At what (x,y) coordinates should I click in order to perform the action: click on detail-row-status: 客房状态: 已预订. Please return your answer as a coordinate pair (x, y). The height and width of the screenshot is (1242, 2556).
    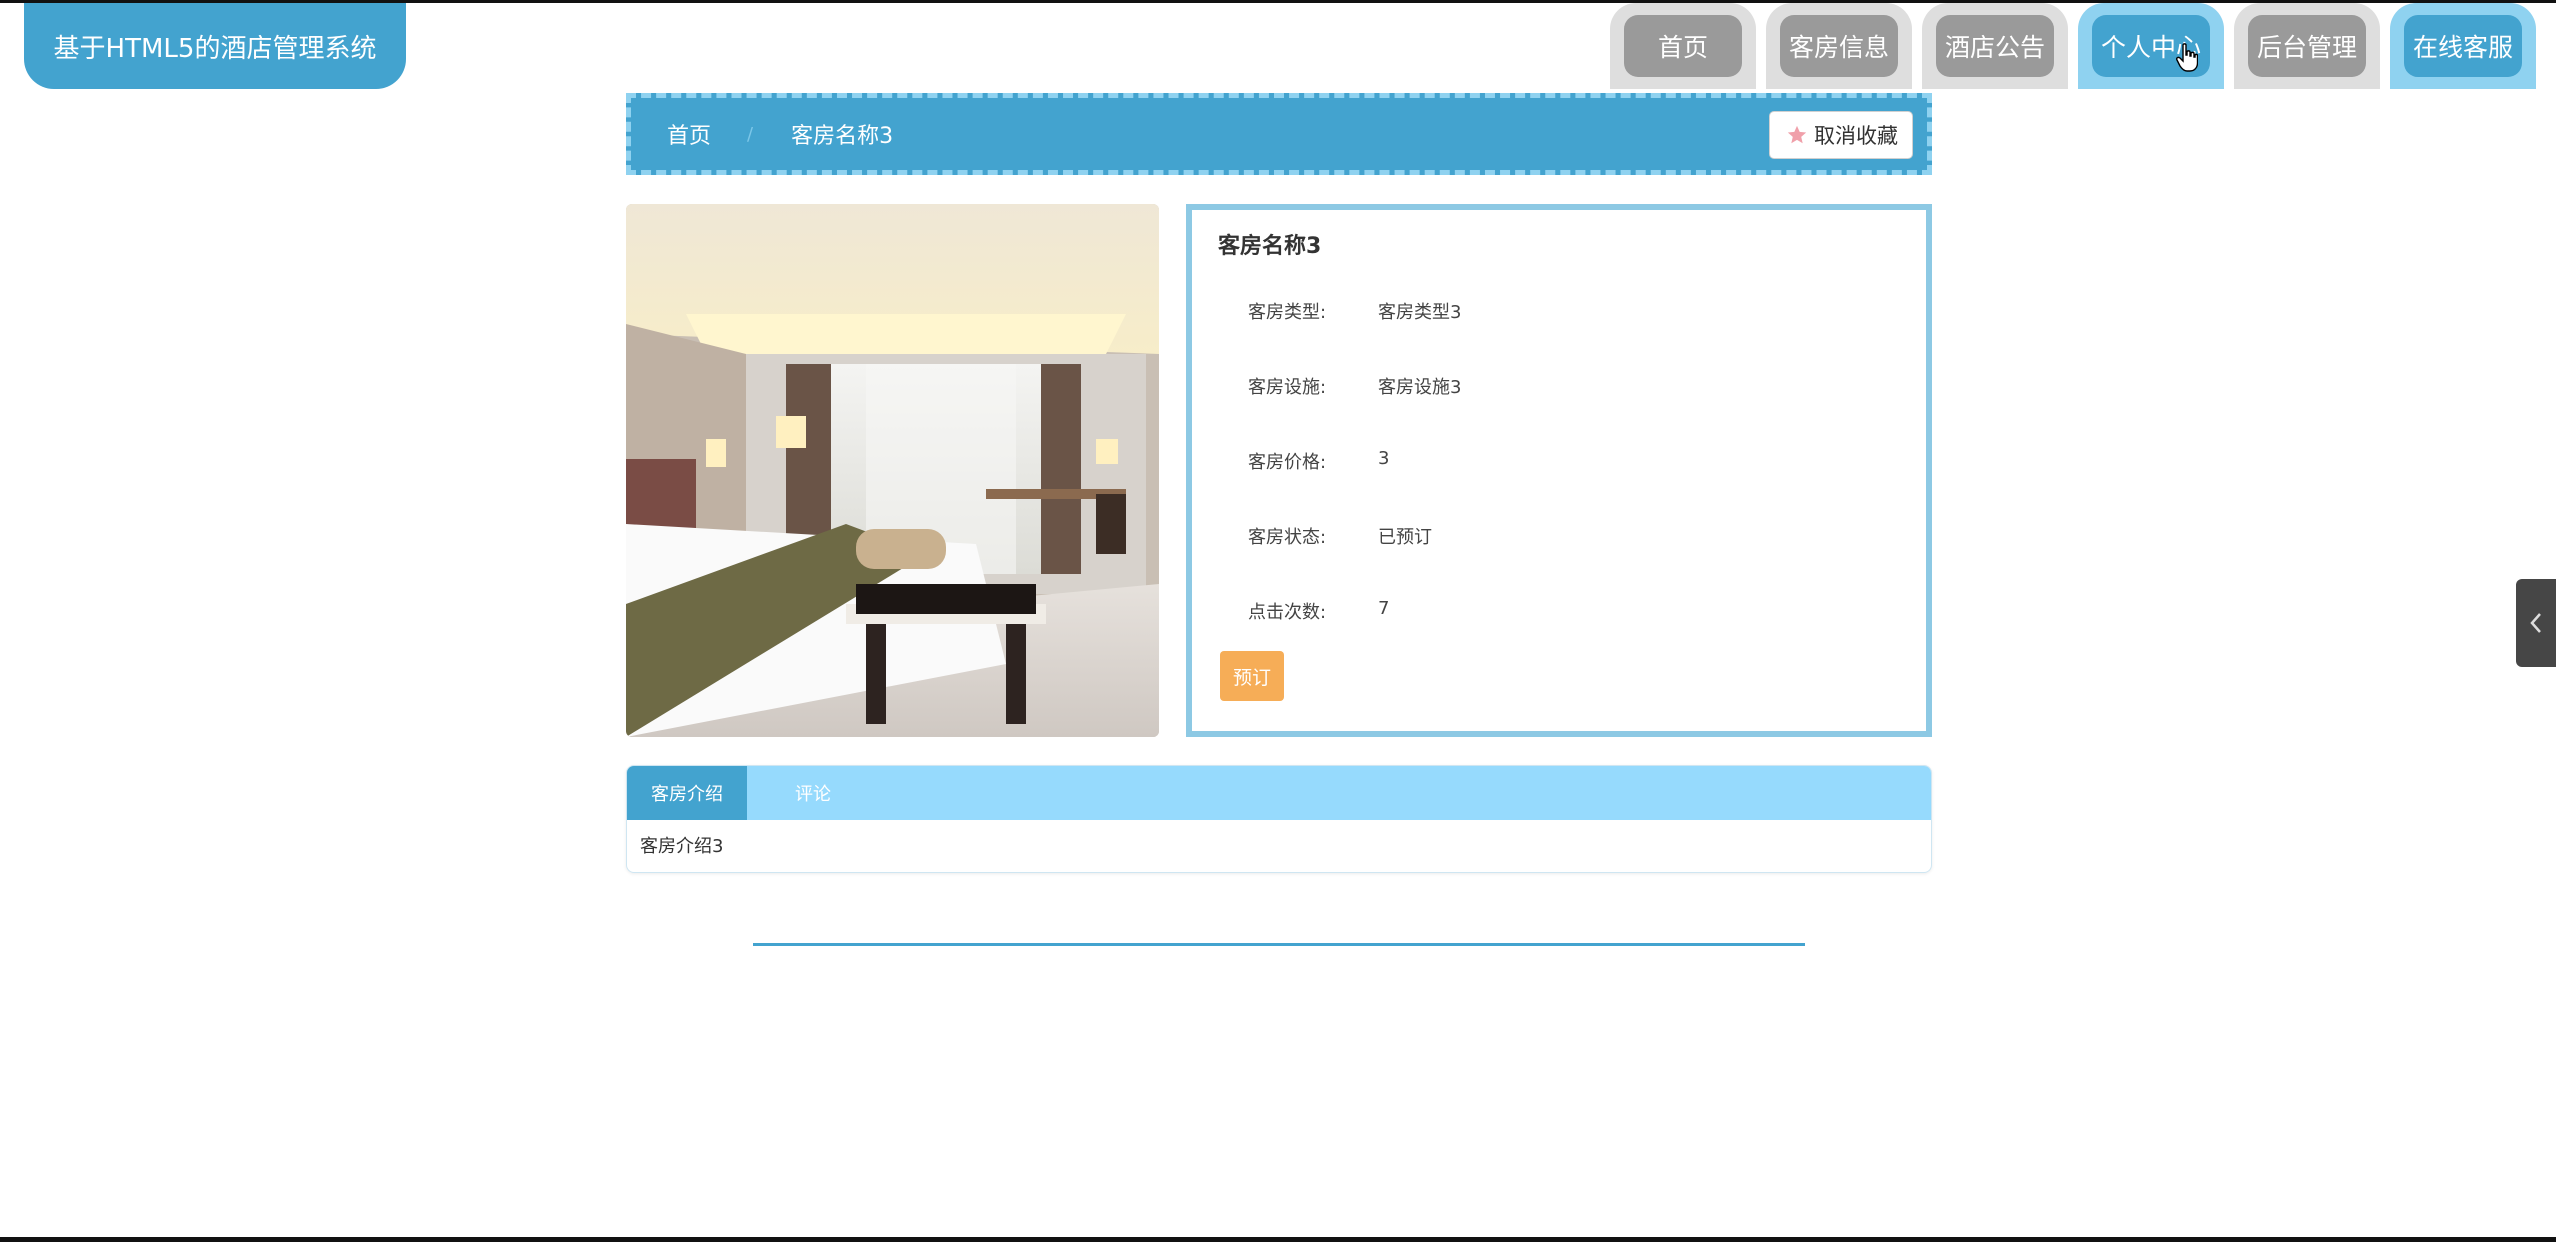
    Looking at the image, I should click on (1340, 536).